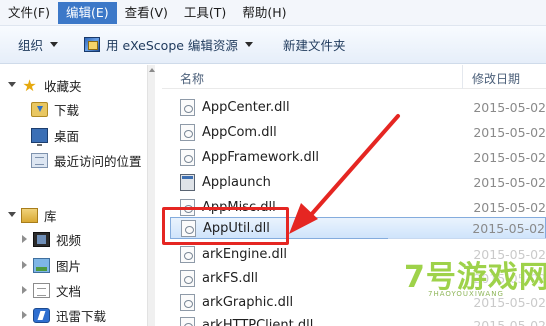  What do you see at coordinates (303, 218) in the screenshot?
I see `arrowhead` at bounding box center [303, 218].